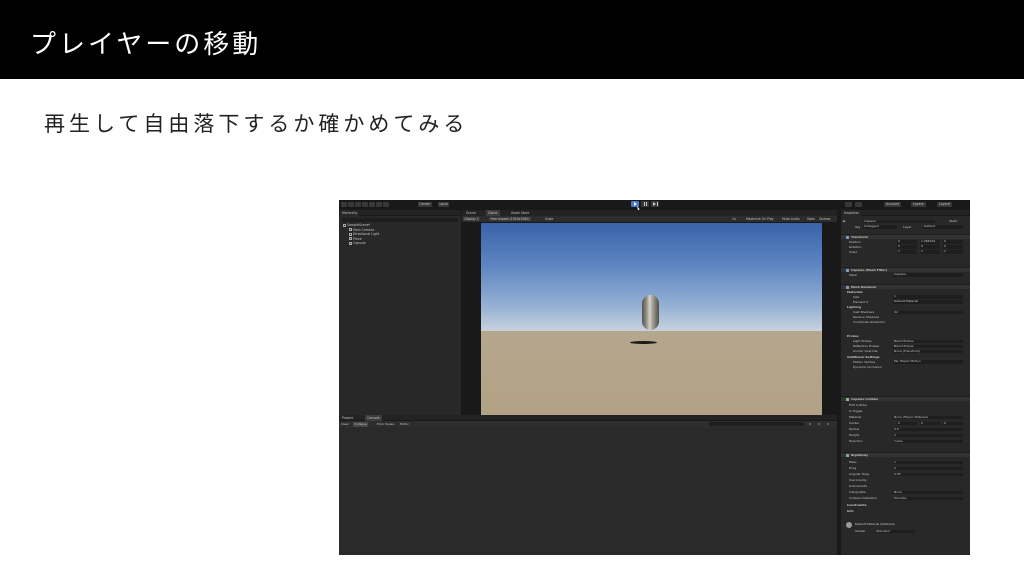 The height and width of the screenshot is (576, 1024). I want to click on collider-material-field: None (Physic Material), so click(928, 417).